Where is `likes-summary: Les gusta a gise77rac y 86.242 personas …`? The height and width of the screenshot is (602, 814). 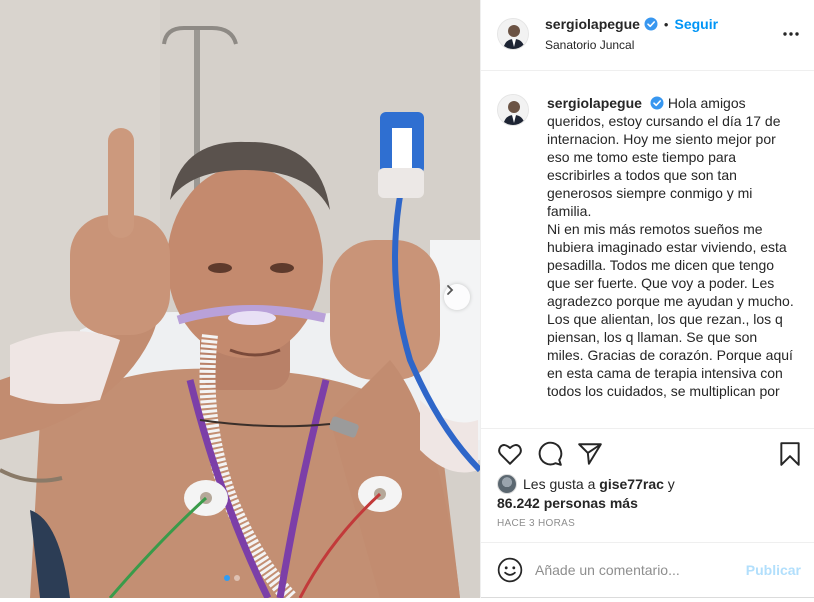 likes-summary: Les gusta a gise77rac y 86.242 personas … is located at coordinates (647, 493).